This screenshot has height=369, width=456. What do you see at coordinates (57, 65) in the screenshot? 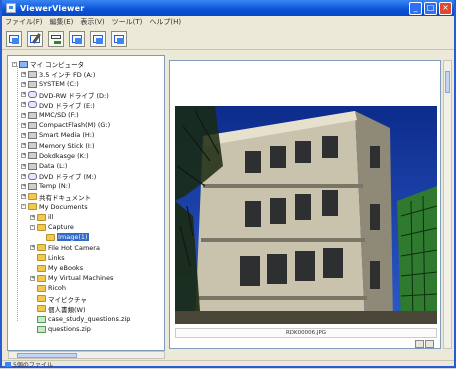
I see `tree-item-label: マイ コンピュータ` at bounding box center [57, 65].